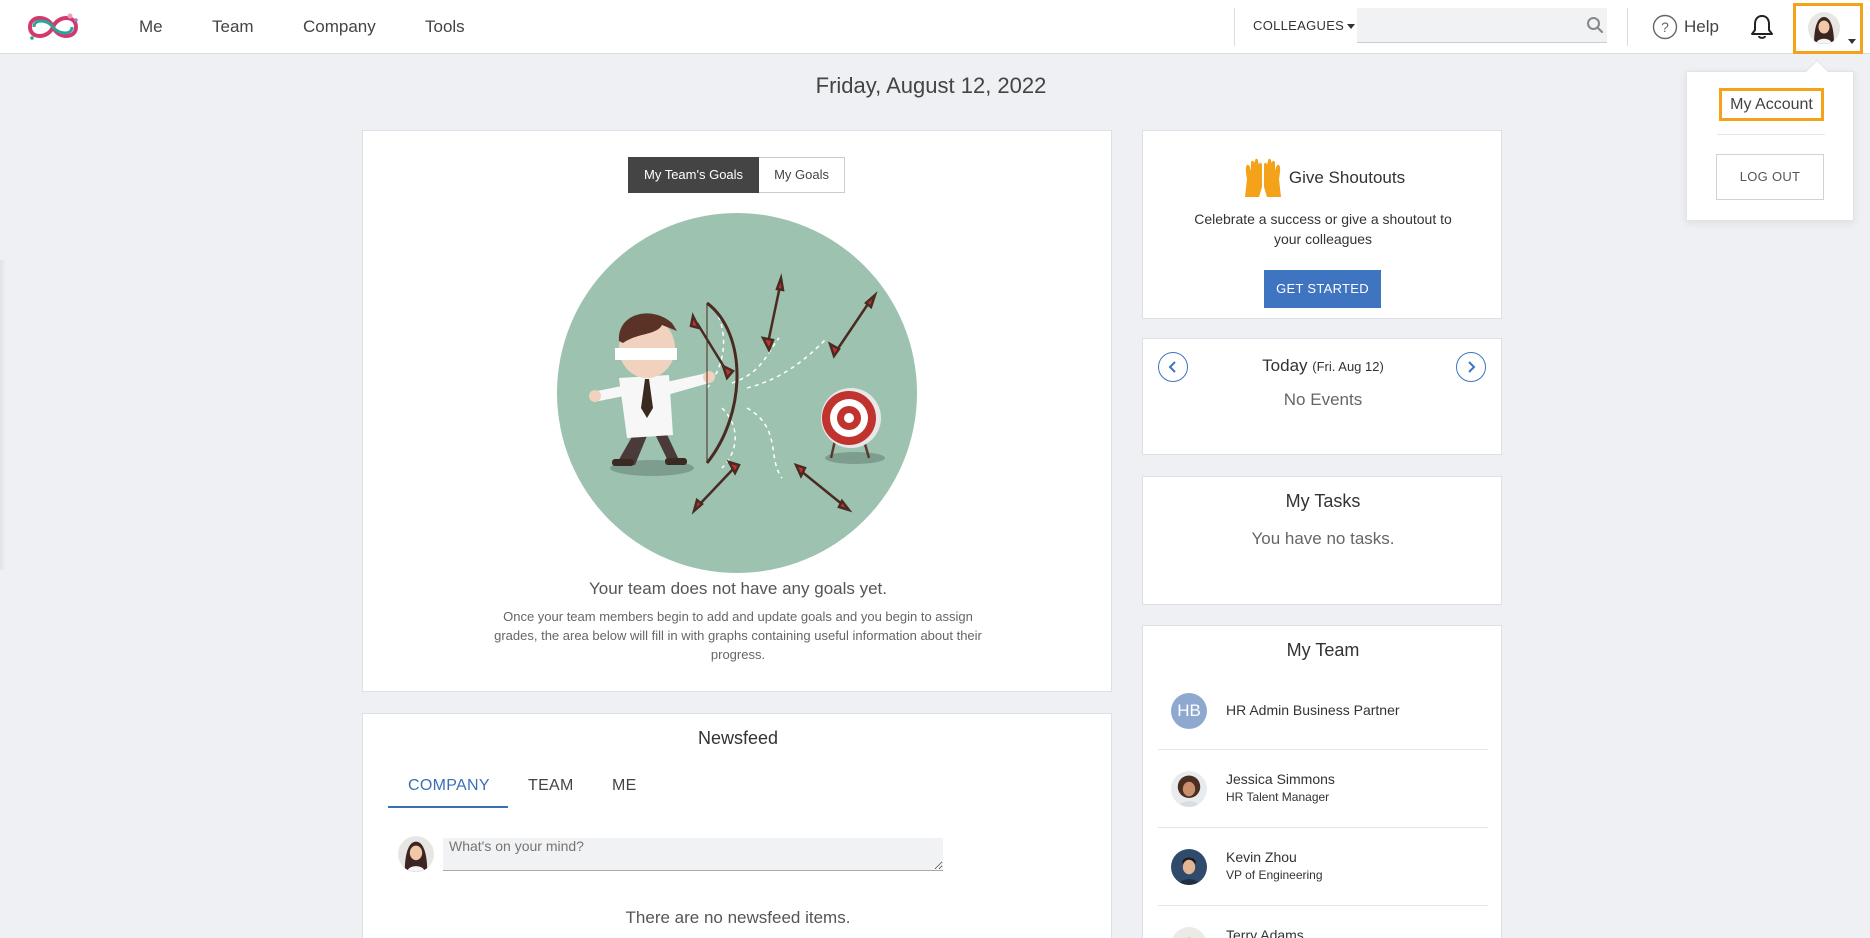  I want to click on newsfeed-tab-company: COMPANY, so click(449, 786).